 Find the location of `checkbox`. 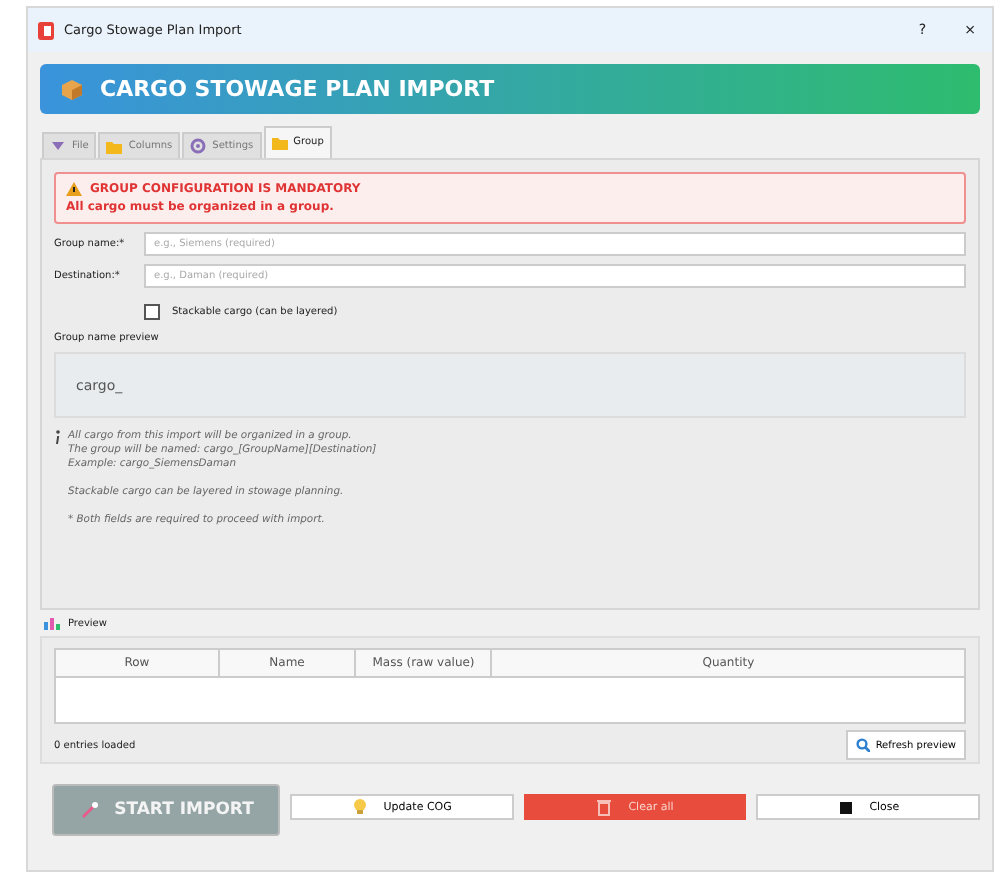

checkbox is located at coordinates (152, 312).